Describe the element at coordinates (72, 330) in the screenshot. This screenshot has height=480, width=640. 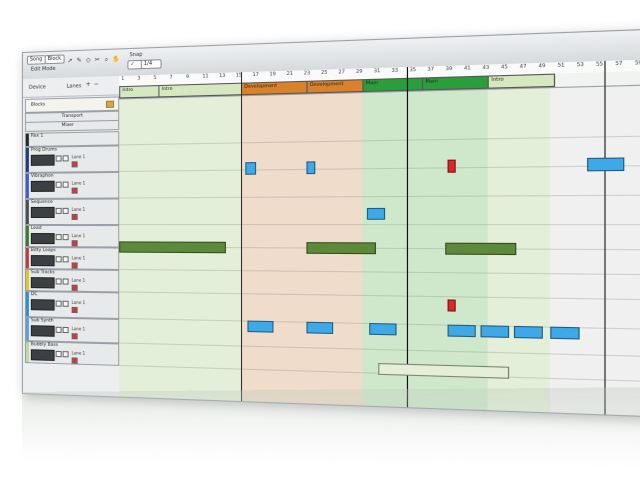
I see `track-sub-synth: Sub Synth Lane 1` at that location.